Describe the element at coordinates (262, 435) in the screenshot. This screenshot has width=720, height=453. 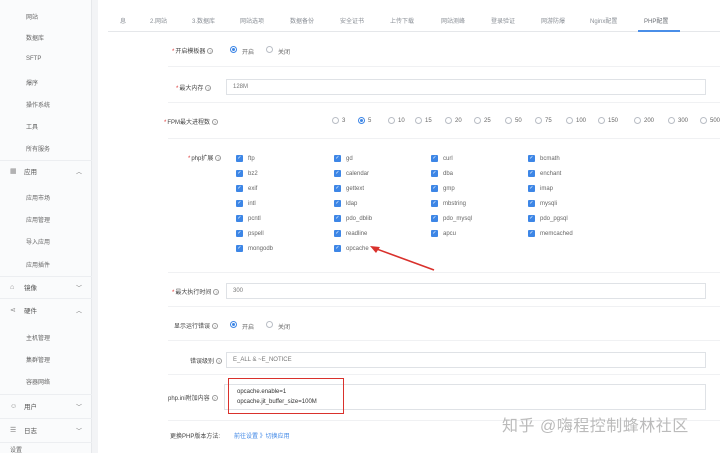
I see `change-version-link: 前往设置 》切换应用` at that location.